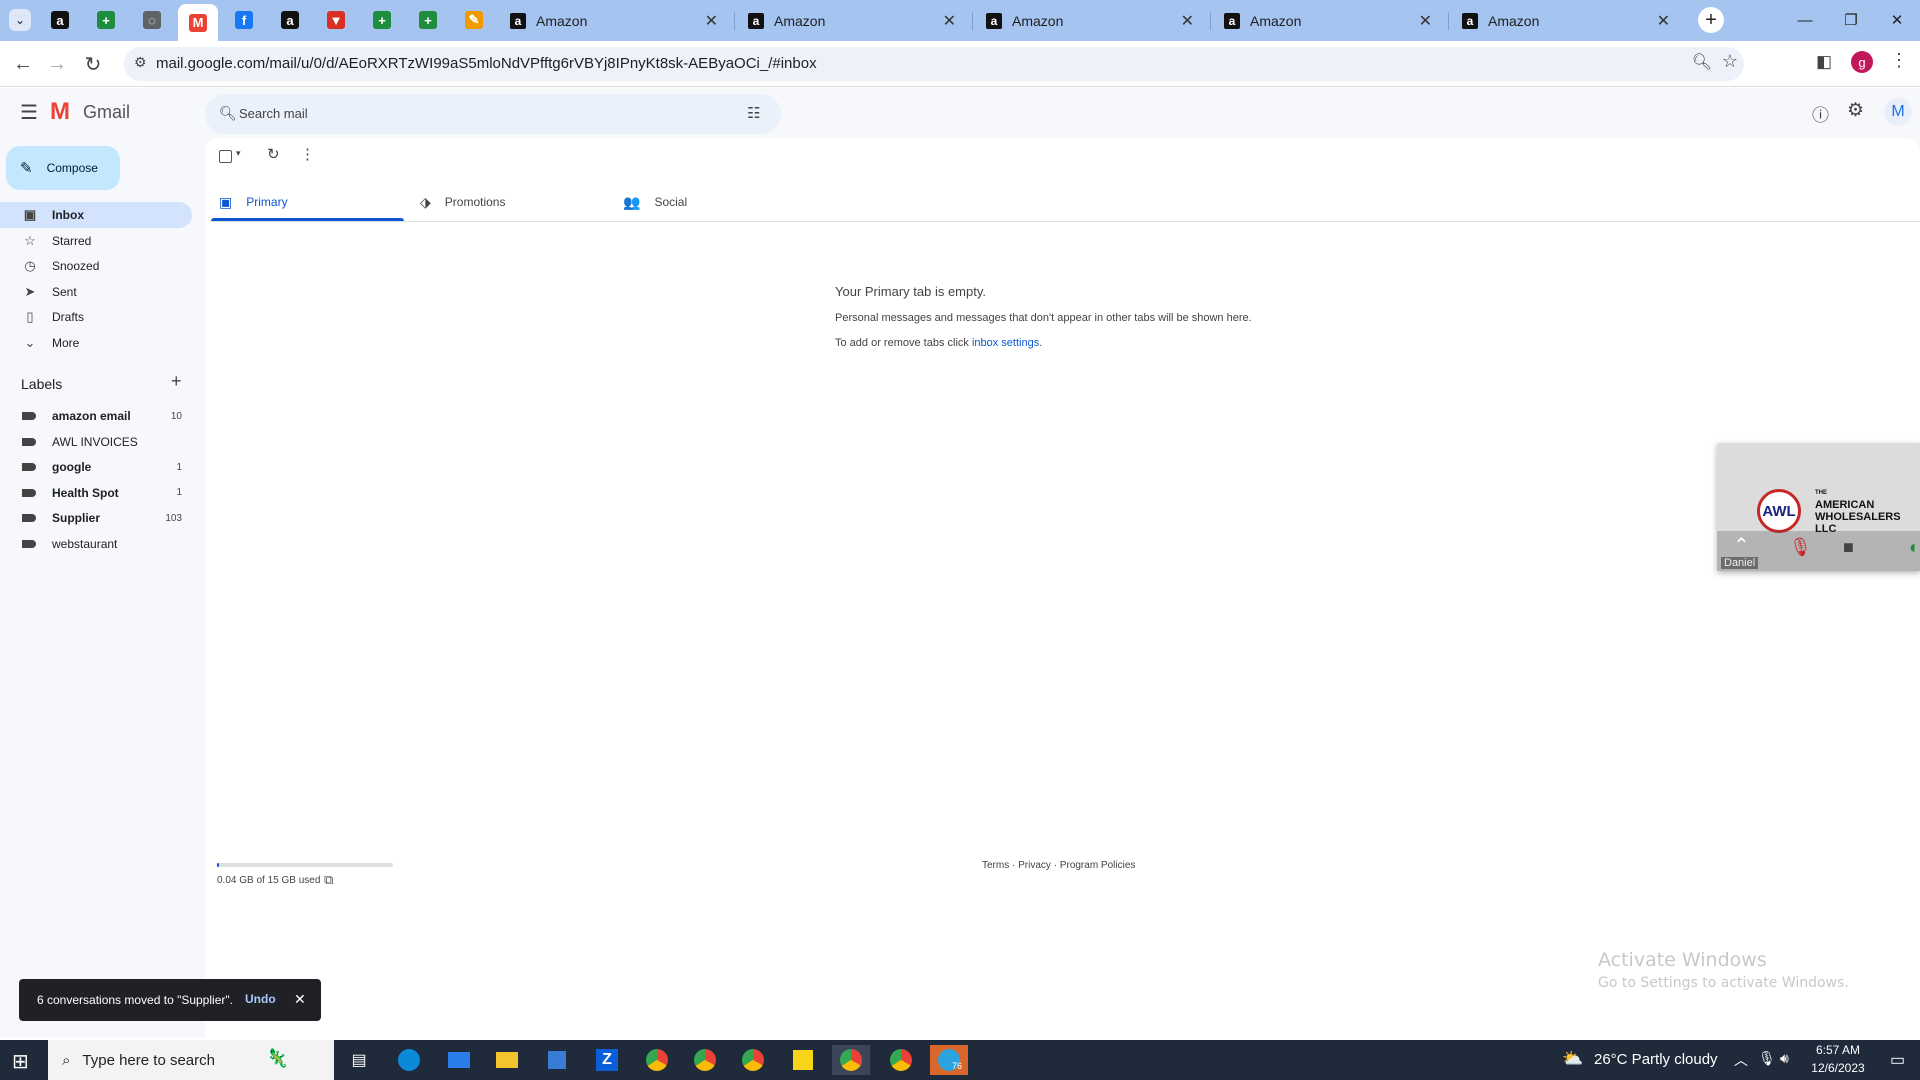 Image resolution: width=1920 pixels, height=1080 pixels. I want to click on zoom-icon: 🔍︎, so click(1702, 62).